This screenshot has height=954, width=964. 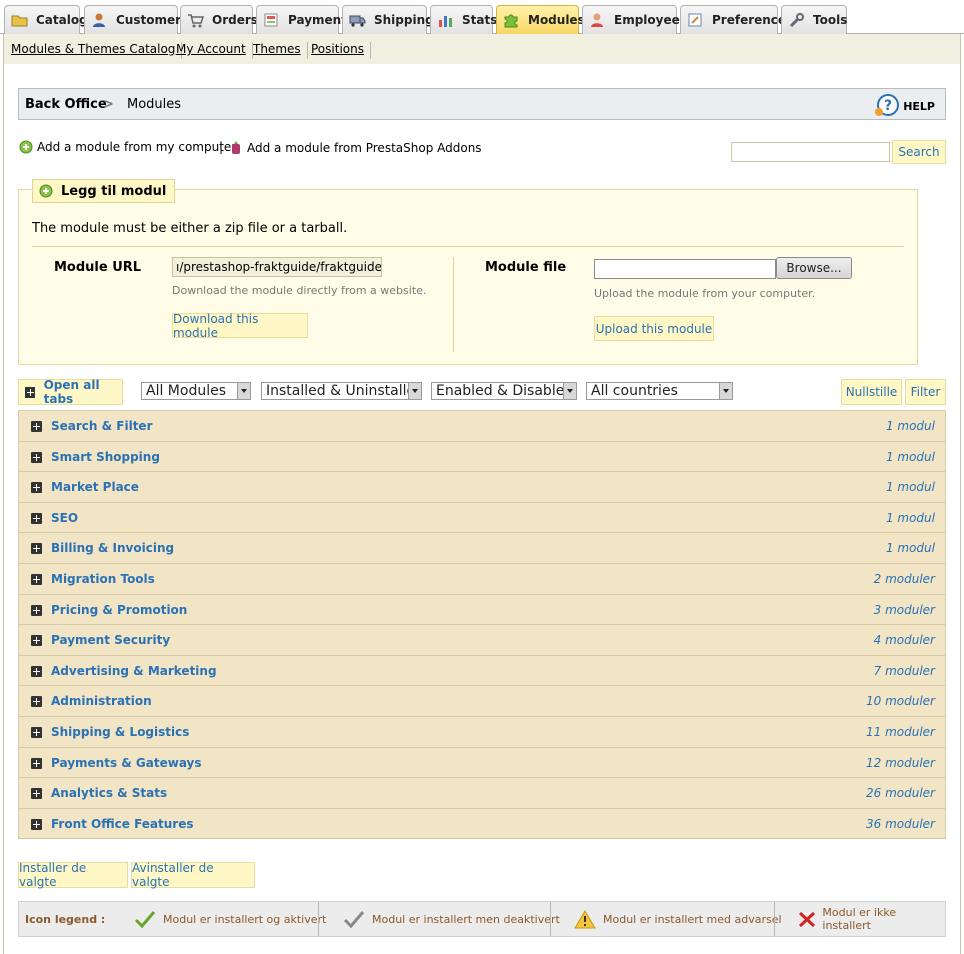 What do you see at coordinates (463, 19) in the screenshot?
I see `tab-stats: Stats` at bounding box center [463, 19].